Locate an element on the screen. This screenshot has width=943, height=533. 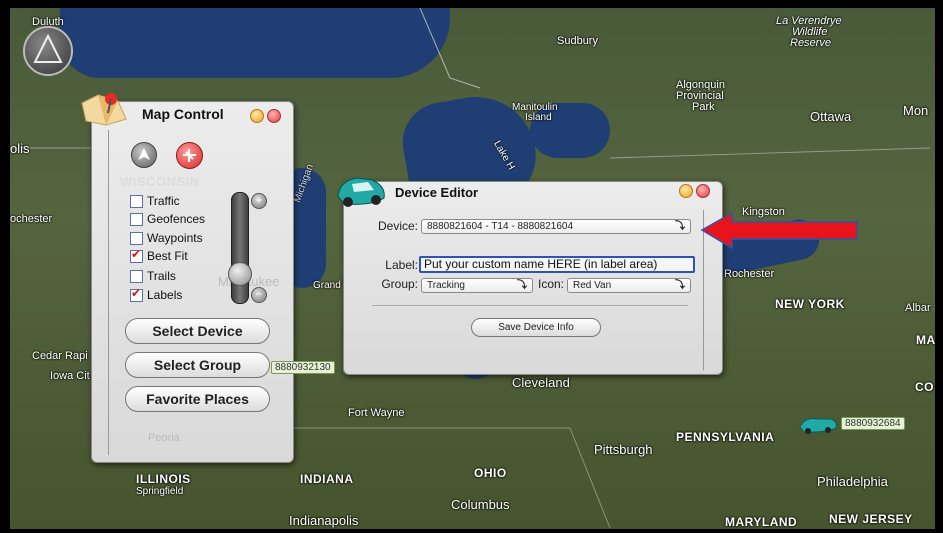
minus-icon: − is located at coordinates (259, 294).